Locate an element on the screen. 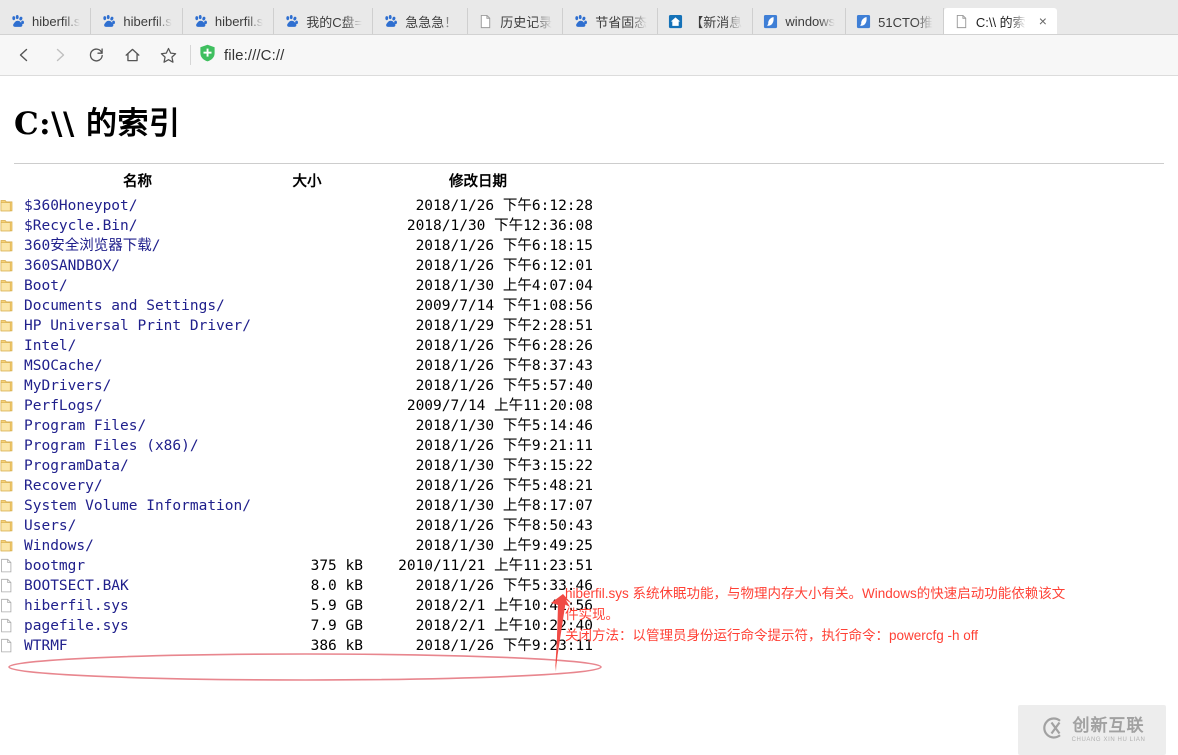  row-name-cell: Intel/ is located at coordinates (137, 346).